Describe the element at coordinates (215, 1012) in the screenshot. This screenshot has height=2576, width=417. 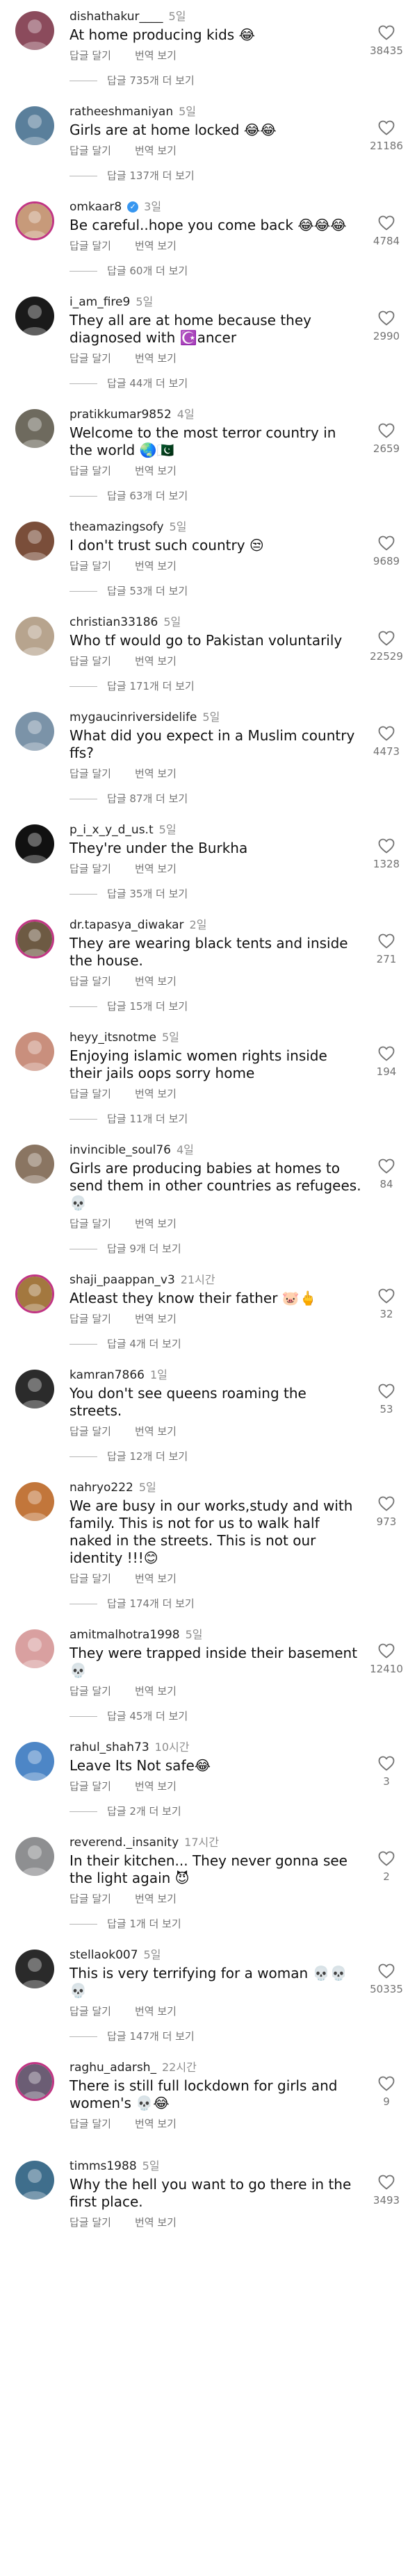
I see `view-replies-button: 답글 15개 더 보기` at that location.